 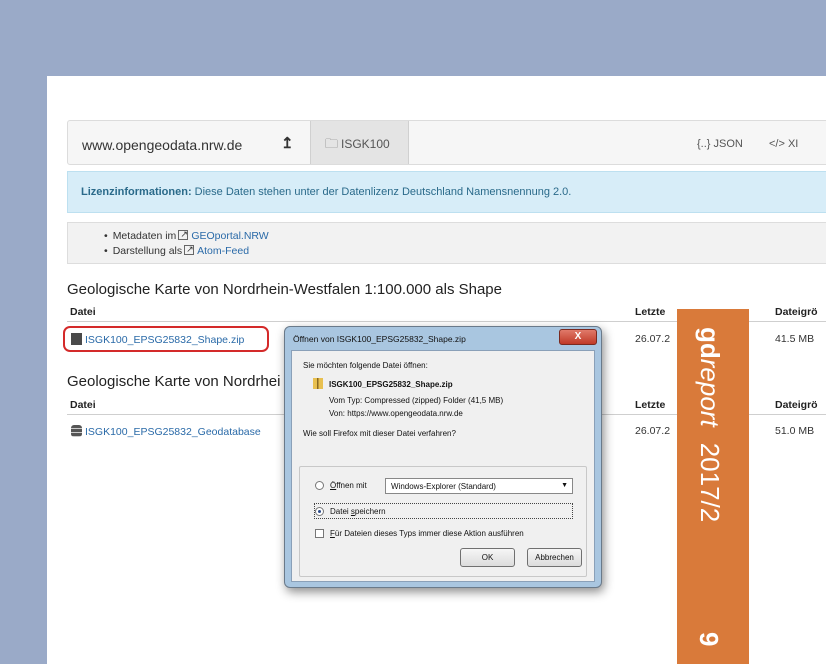 What do you see at coordinates (379, 339) in the screenshot?
I see `dialog-title: Öffnen von ISGK100_EPSG25832_Shape.zip` at bounding box center [379, 339].